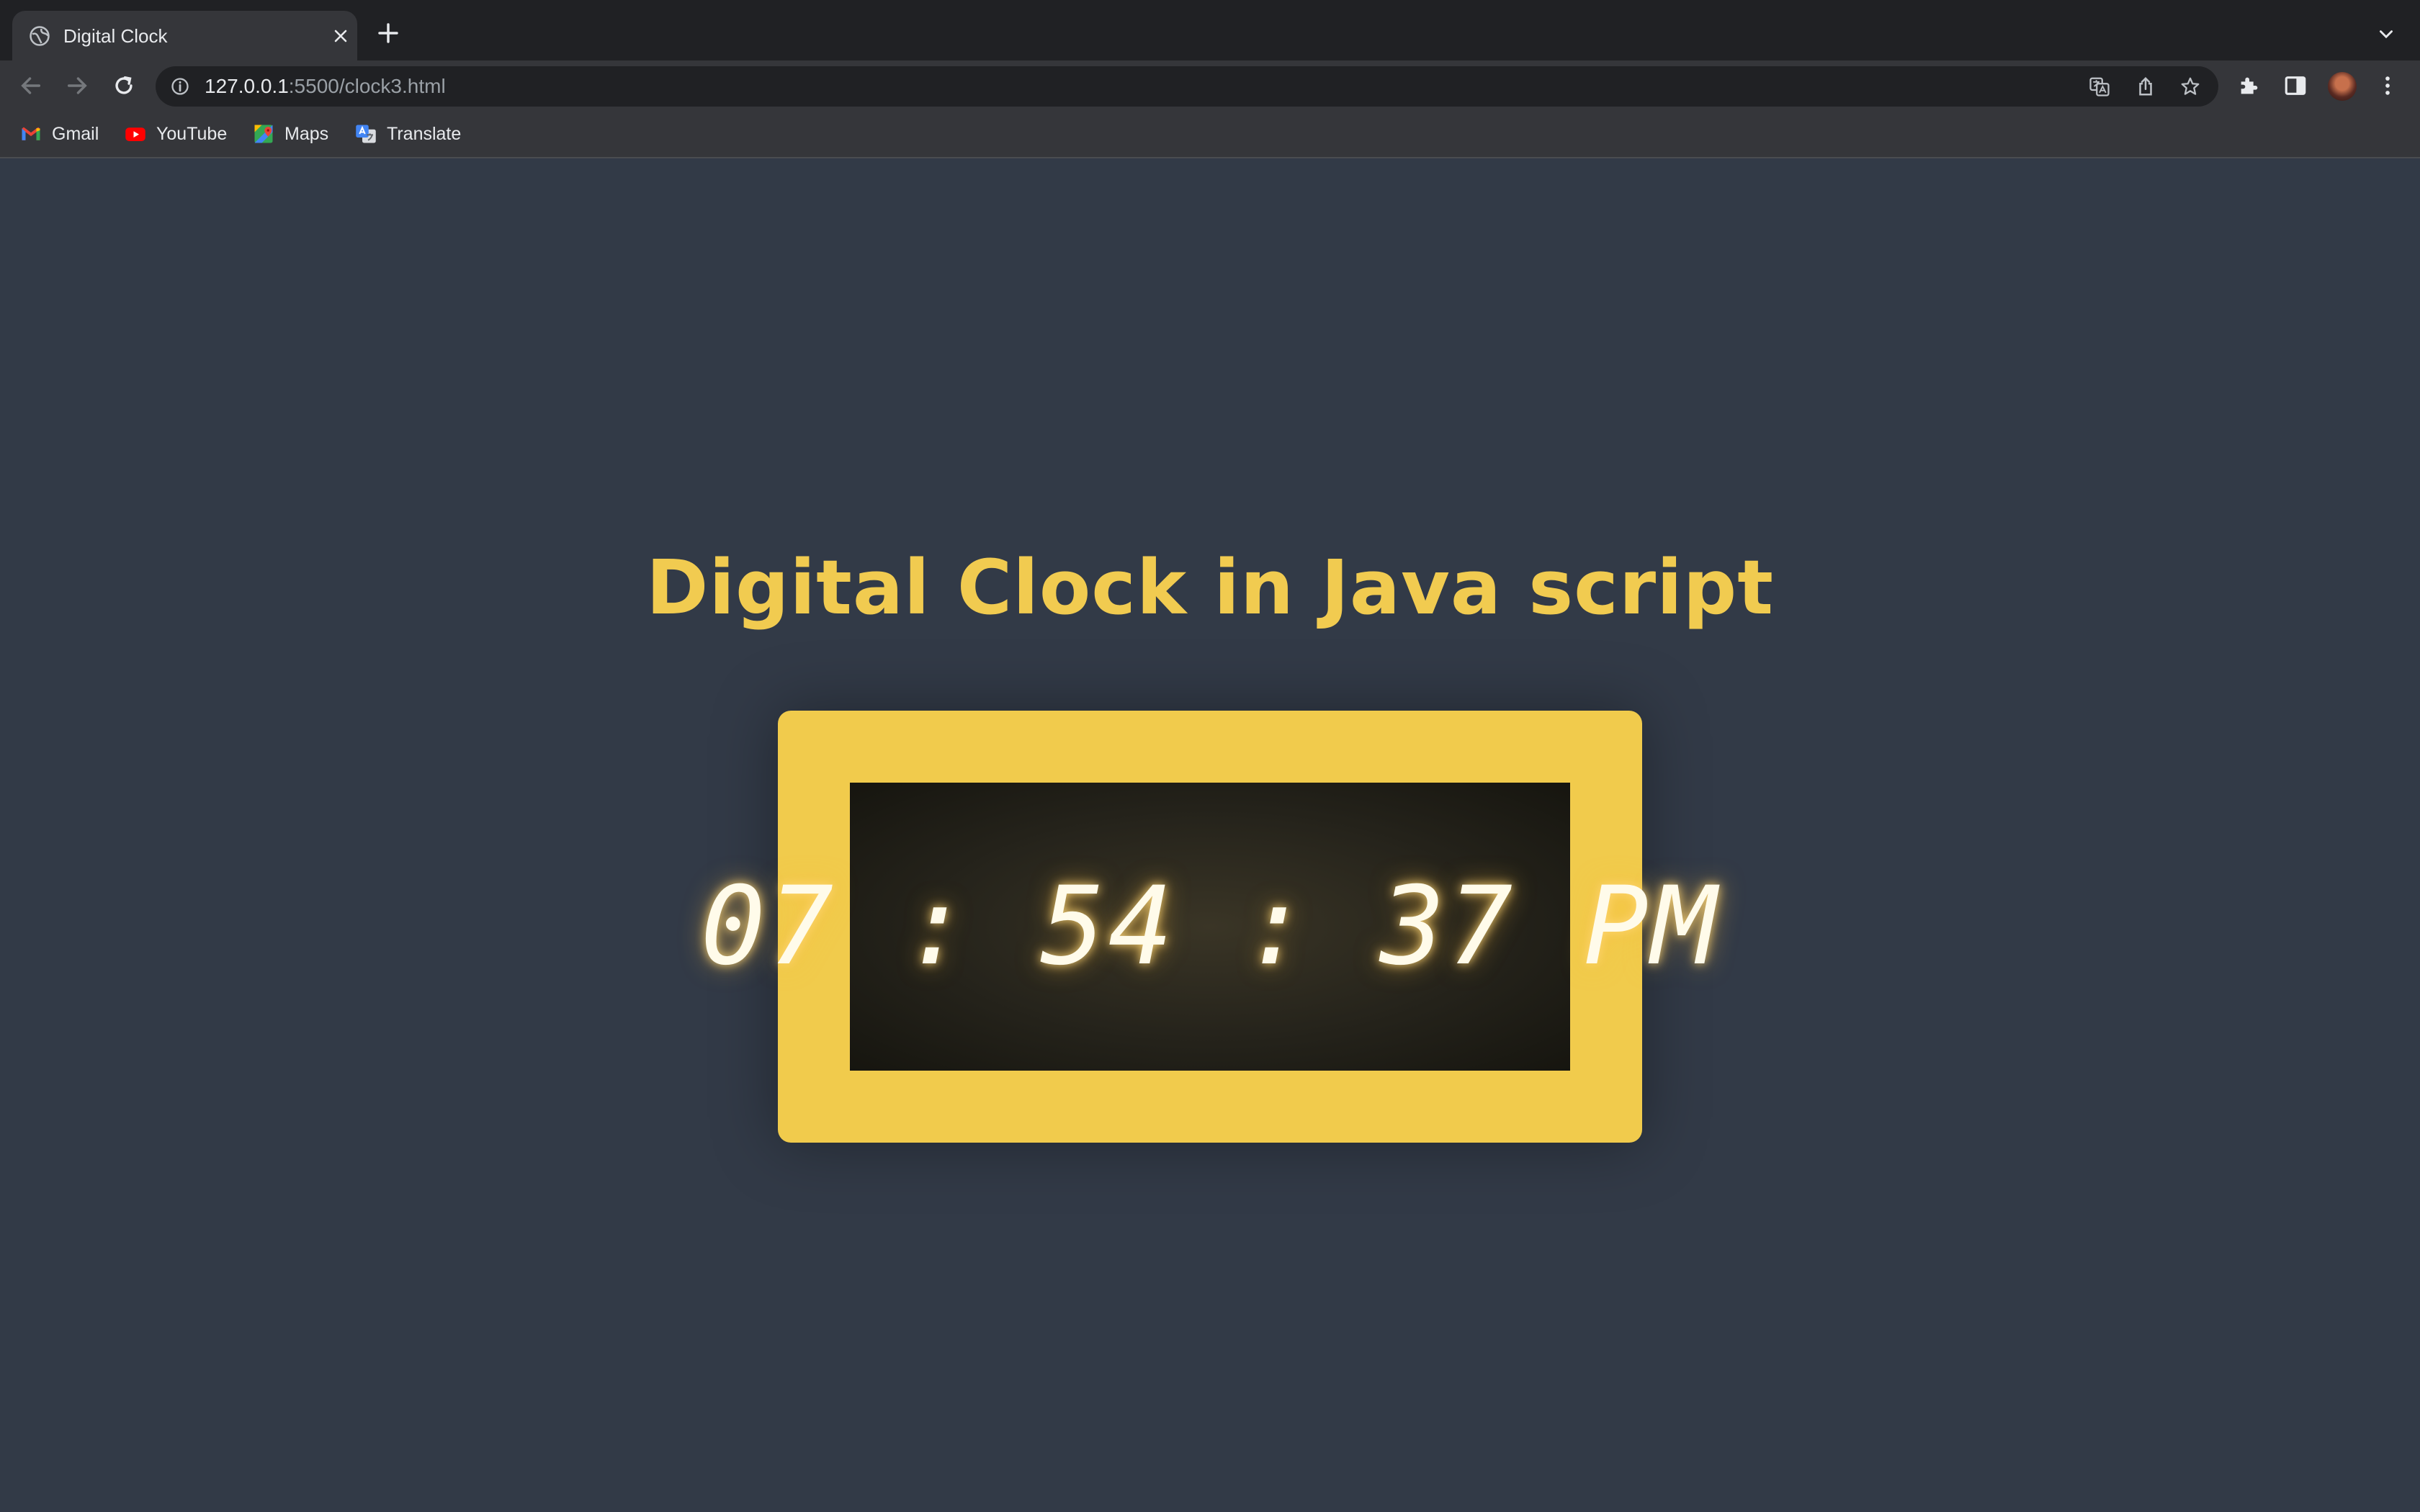 This screenshot has height=1512, width=2420. What do you see at coordinates (135, 134) in the screenshot?
I see `youtube-icon` at bounding box center [135, 134].